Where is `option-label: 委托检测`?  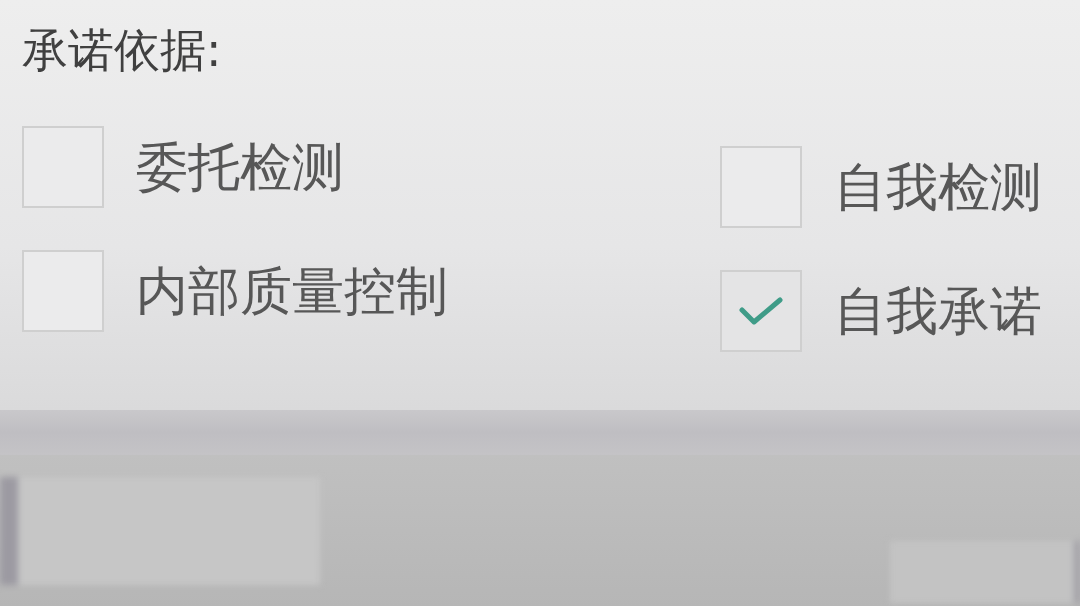
option-label: 委托检测 is located at coordinates (240, 167).